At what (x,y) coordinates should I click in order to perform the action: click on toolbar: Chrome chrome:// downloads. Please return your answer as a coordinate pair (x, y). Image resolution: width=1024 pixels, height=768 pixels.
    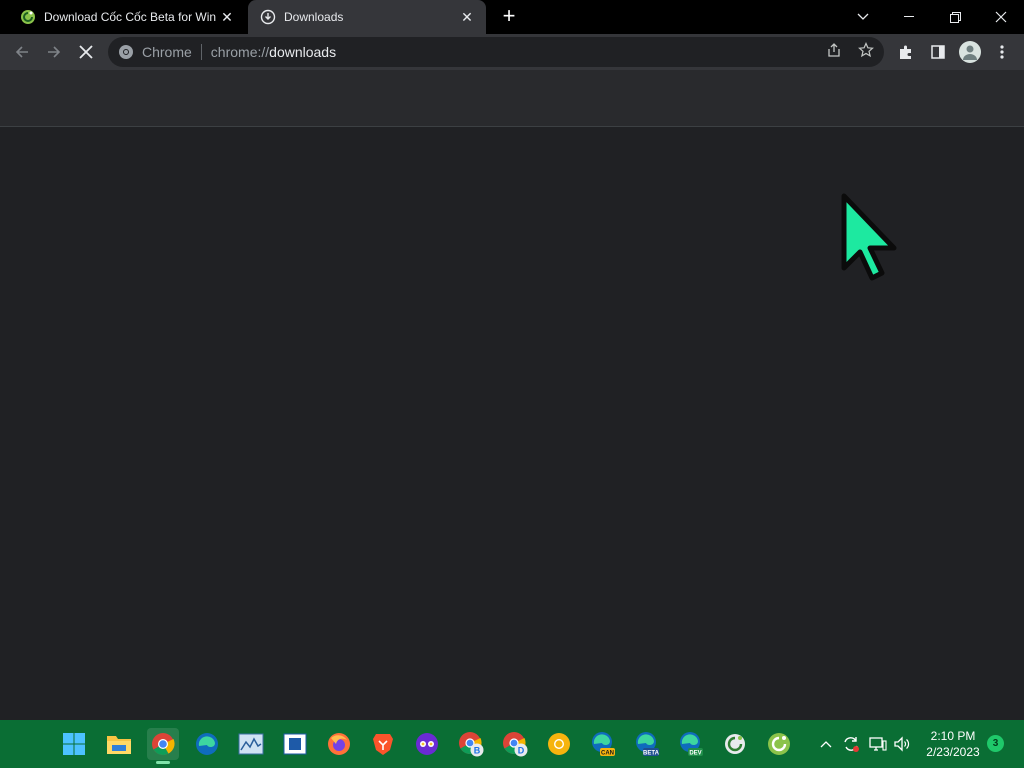
    Looking at the image, I should click on (512, 52).